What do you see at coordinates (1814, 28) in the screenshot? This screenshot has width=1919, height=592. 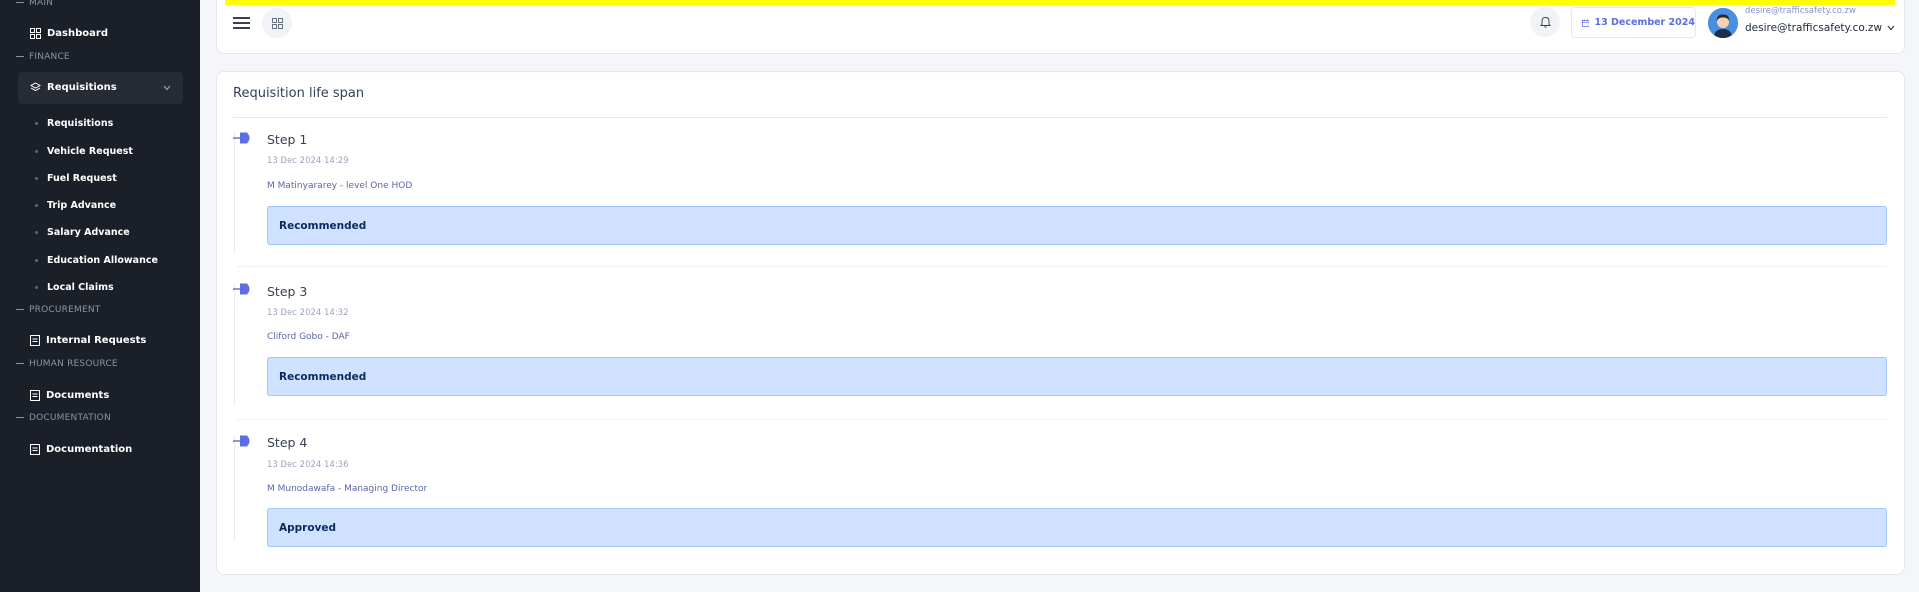 I see `user-email: desire@trafficsafety.co.zw` at bounding box center [1814, 28].